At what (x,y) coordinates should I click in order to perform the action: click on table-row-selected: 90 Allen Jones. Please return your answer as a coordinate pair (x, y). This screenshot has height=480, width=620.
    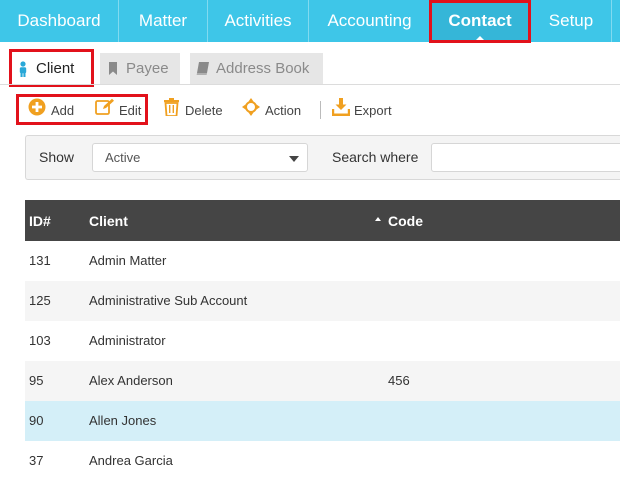
    Looking at the image, I should click on (322, 421).